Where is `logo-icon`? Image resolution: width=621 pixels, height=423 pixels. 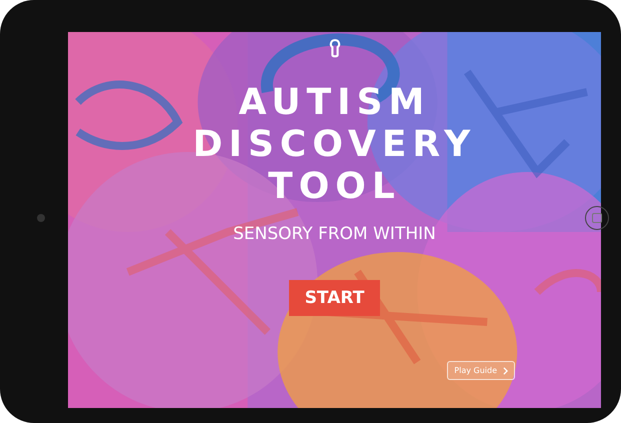 logo-icon is located at coordinates (335, 48).